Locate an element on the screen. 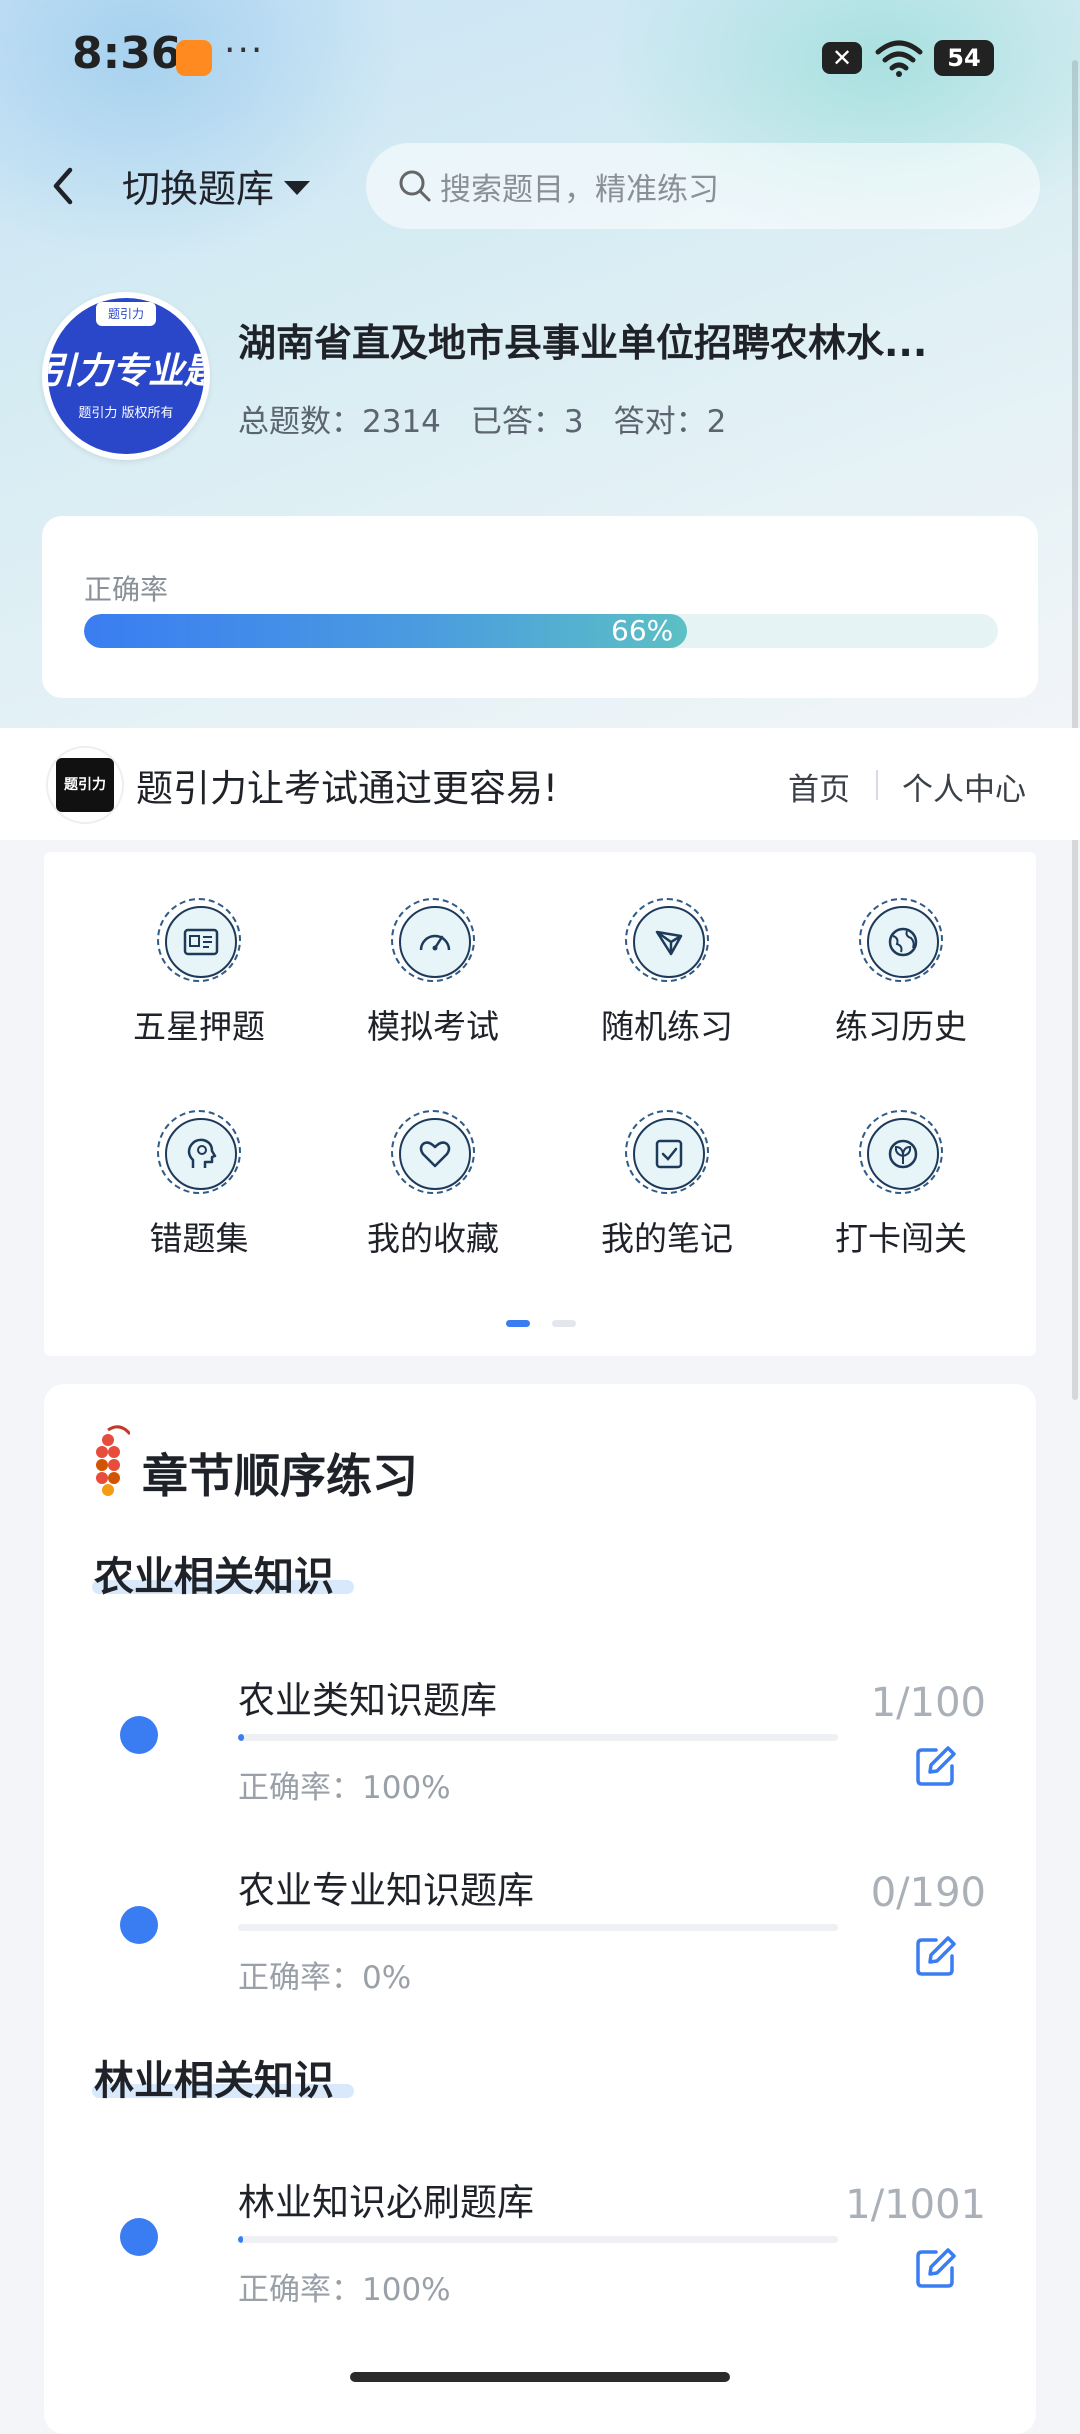  accuracy-progress-bar: 66% is located at coordinates (541, 631).